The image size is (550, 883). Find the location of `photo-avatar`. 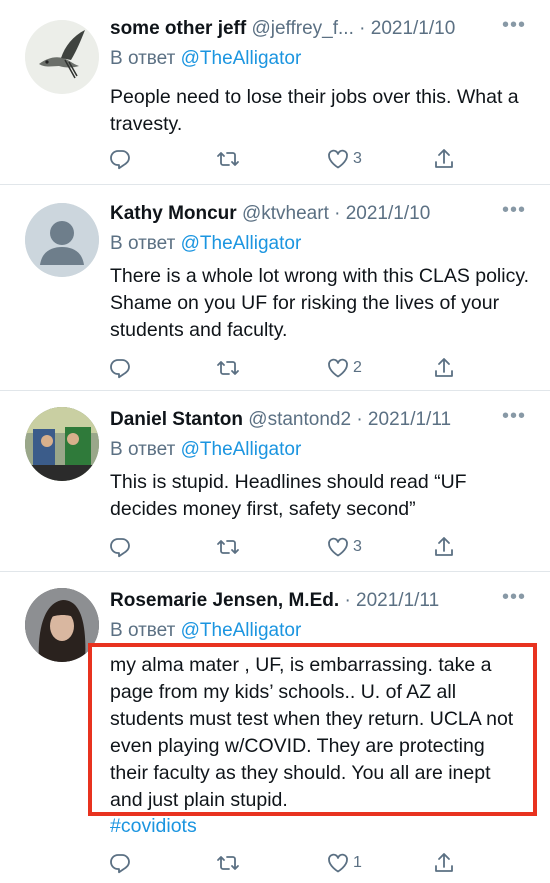

photo-avatar is located at coordinates (62, 444).